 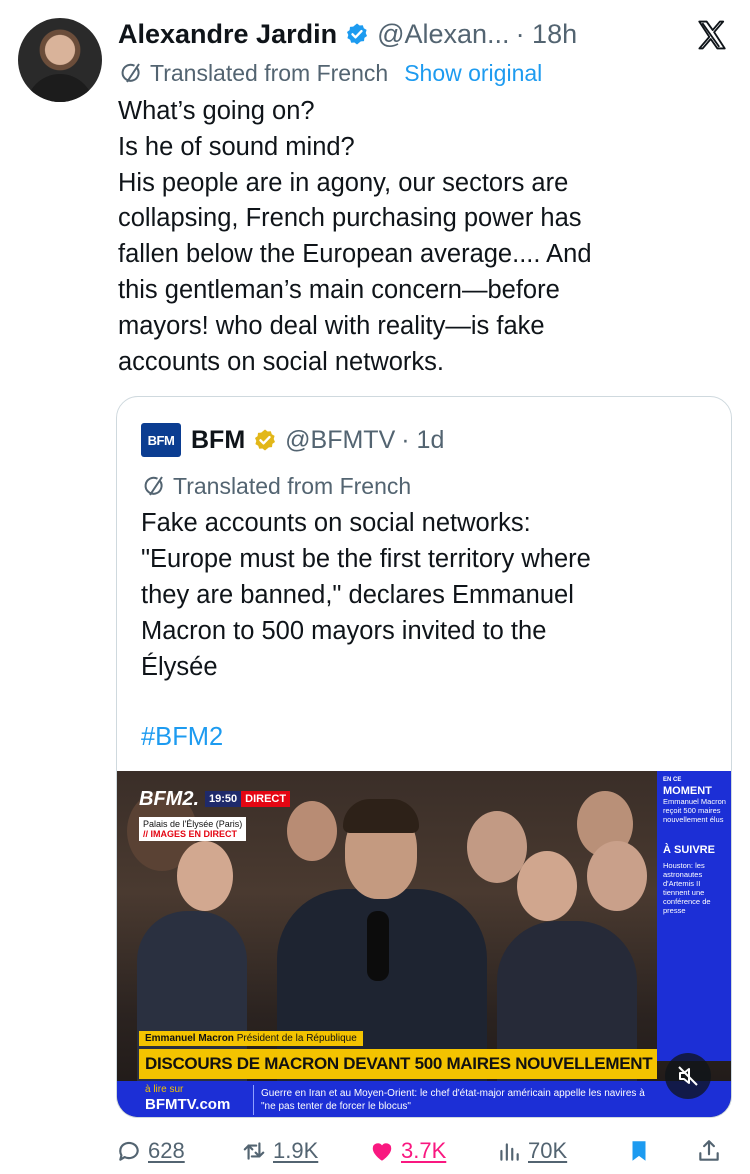 I want to click on mute-button, so click(x=688, y=1076).